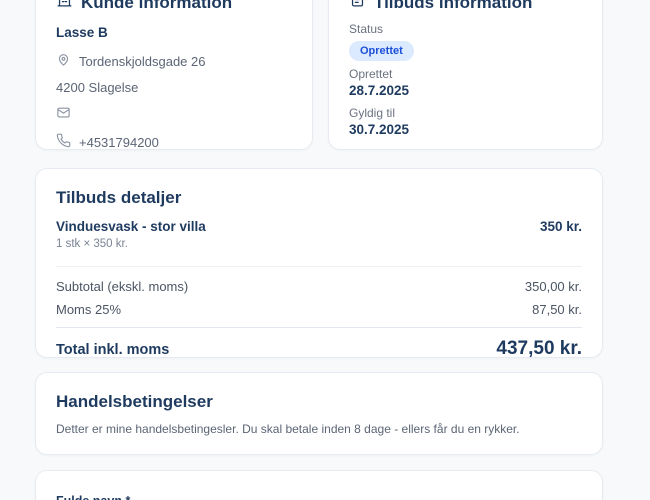  I want to click on grand-total-label: Total inkl. moms, so click(113, 350).